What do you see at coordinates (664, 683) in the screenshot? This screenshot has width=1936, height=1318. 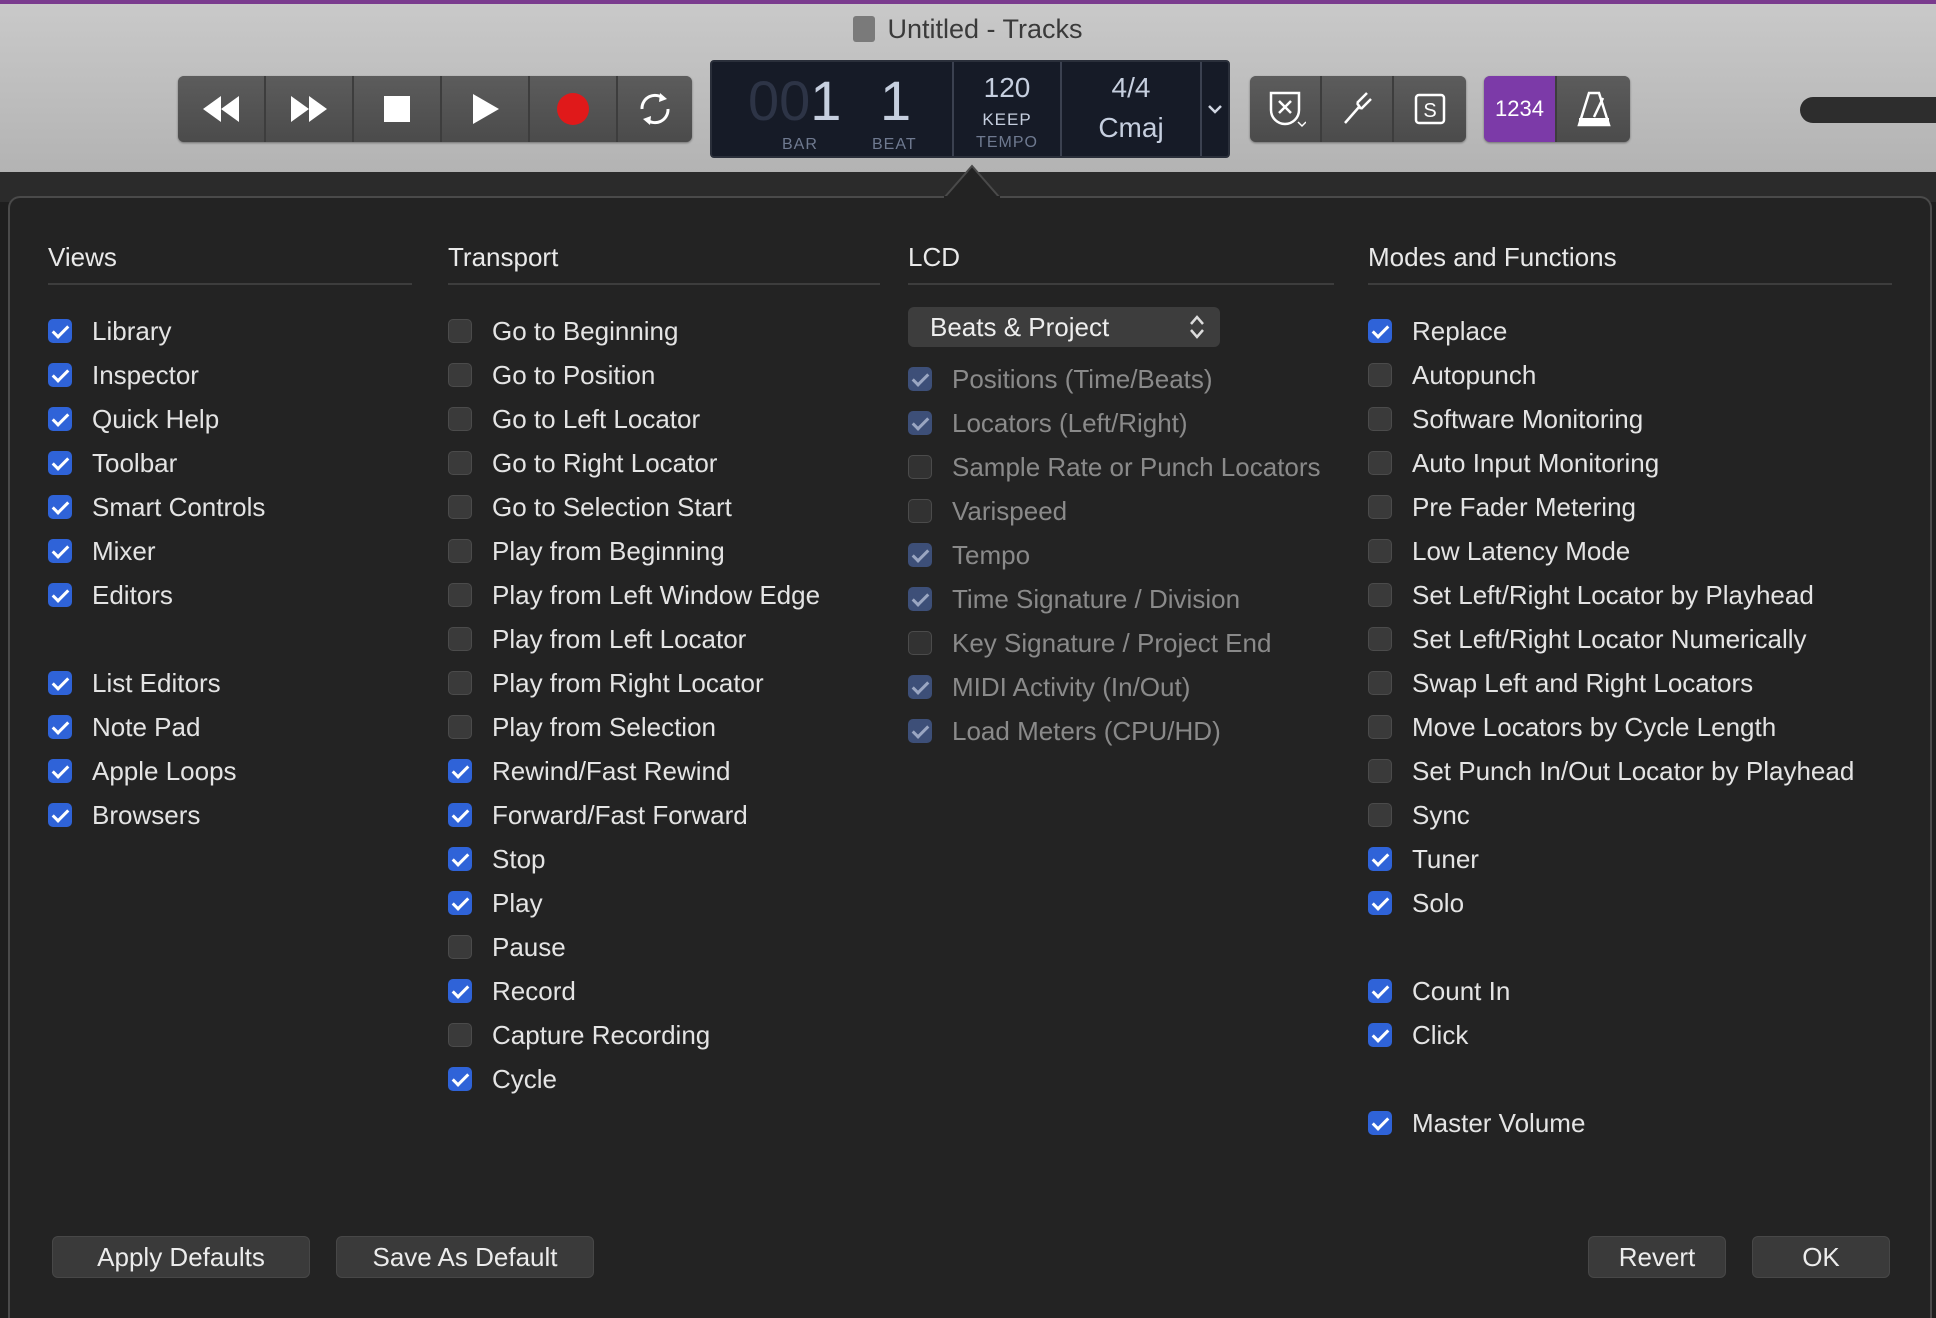 I see `checkbox-row: Play from Right Locator` at bounding box center [664, 683].